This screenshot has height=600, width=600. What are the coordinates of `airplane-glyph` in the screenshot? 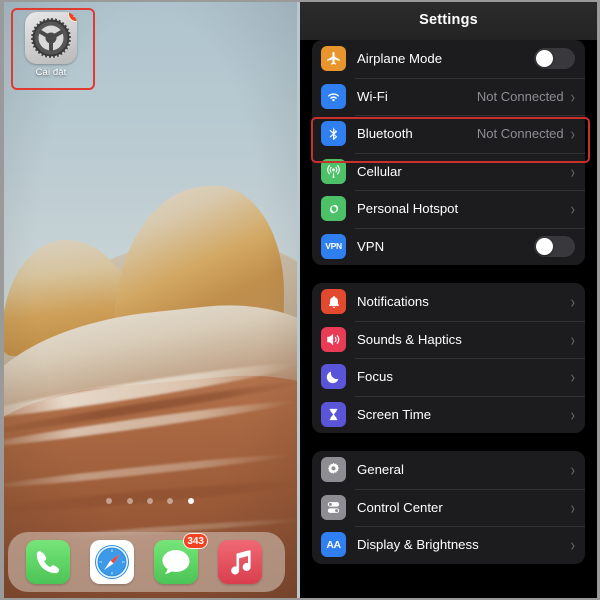 It's located at (333, 58).